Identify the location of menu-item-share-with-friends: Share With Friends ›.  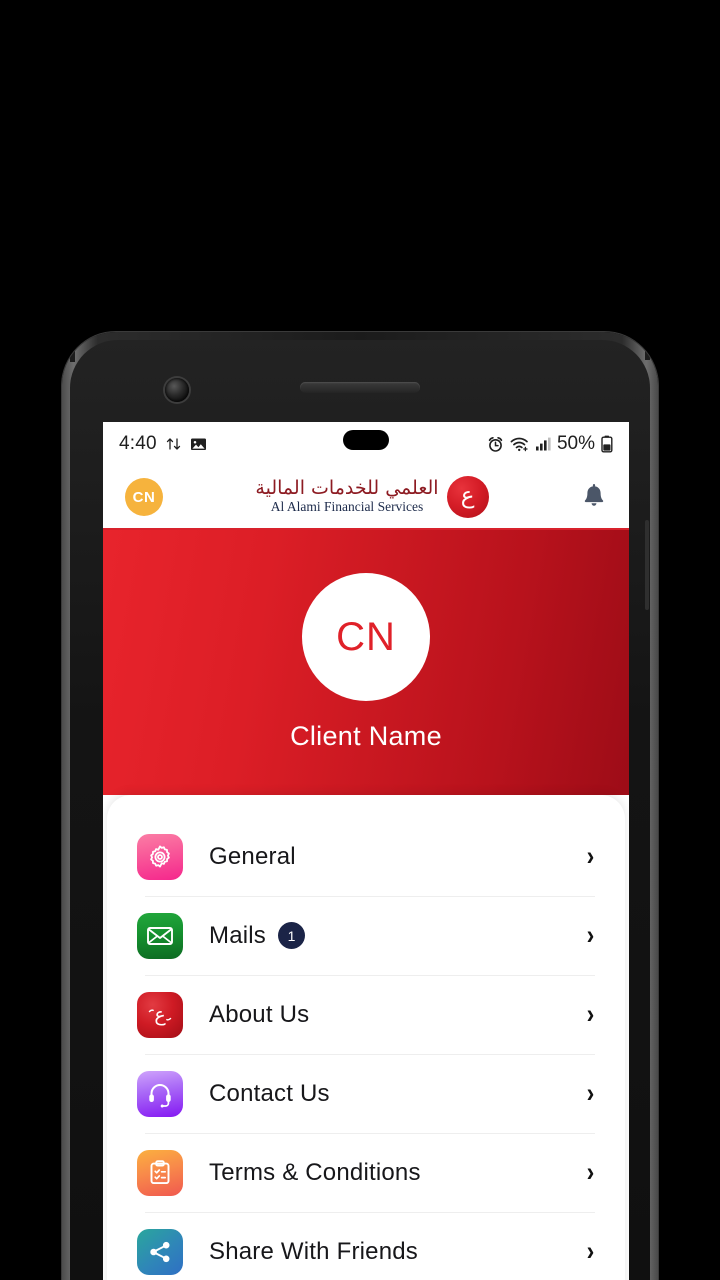
(366, 1246).